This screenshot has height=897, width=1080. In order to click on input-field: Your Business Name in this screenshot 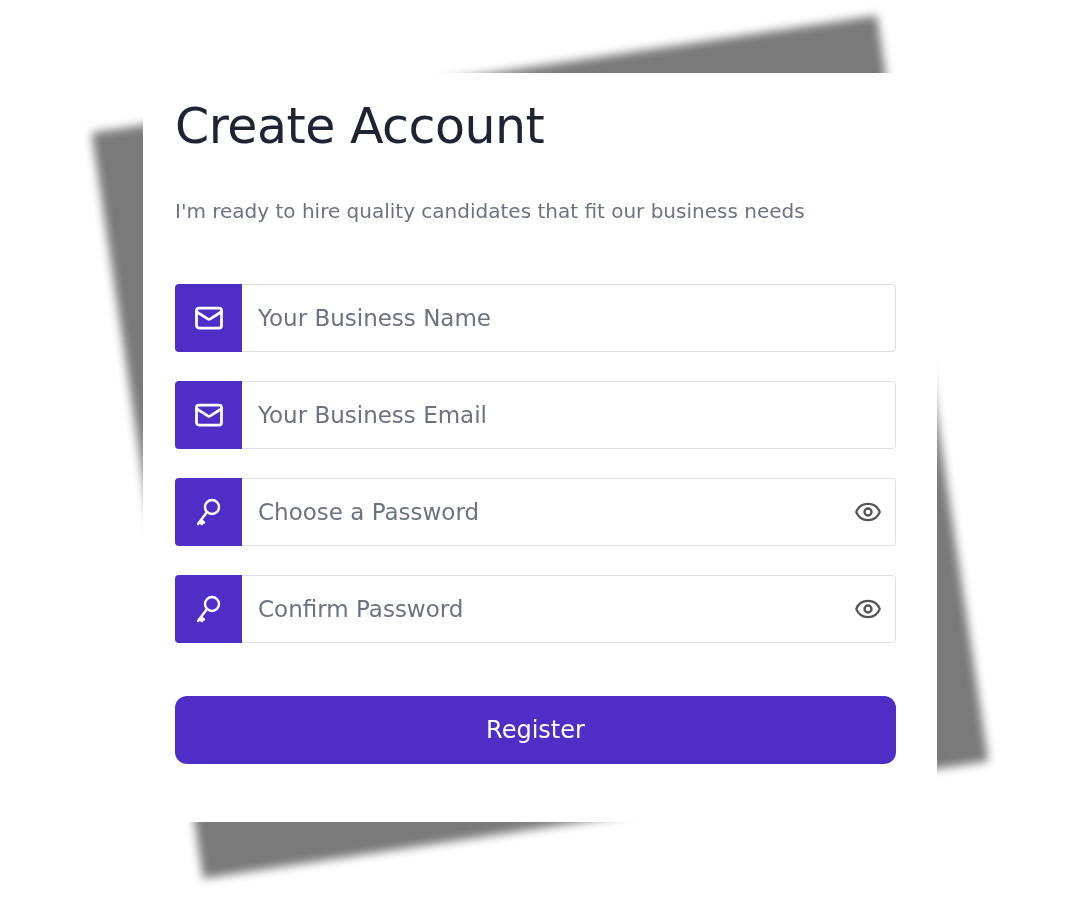, I will do `click(569, 318)`.